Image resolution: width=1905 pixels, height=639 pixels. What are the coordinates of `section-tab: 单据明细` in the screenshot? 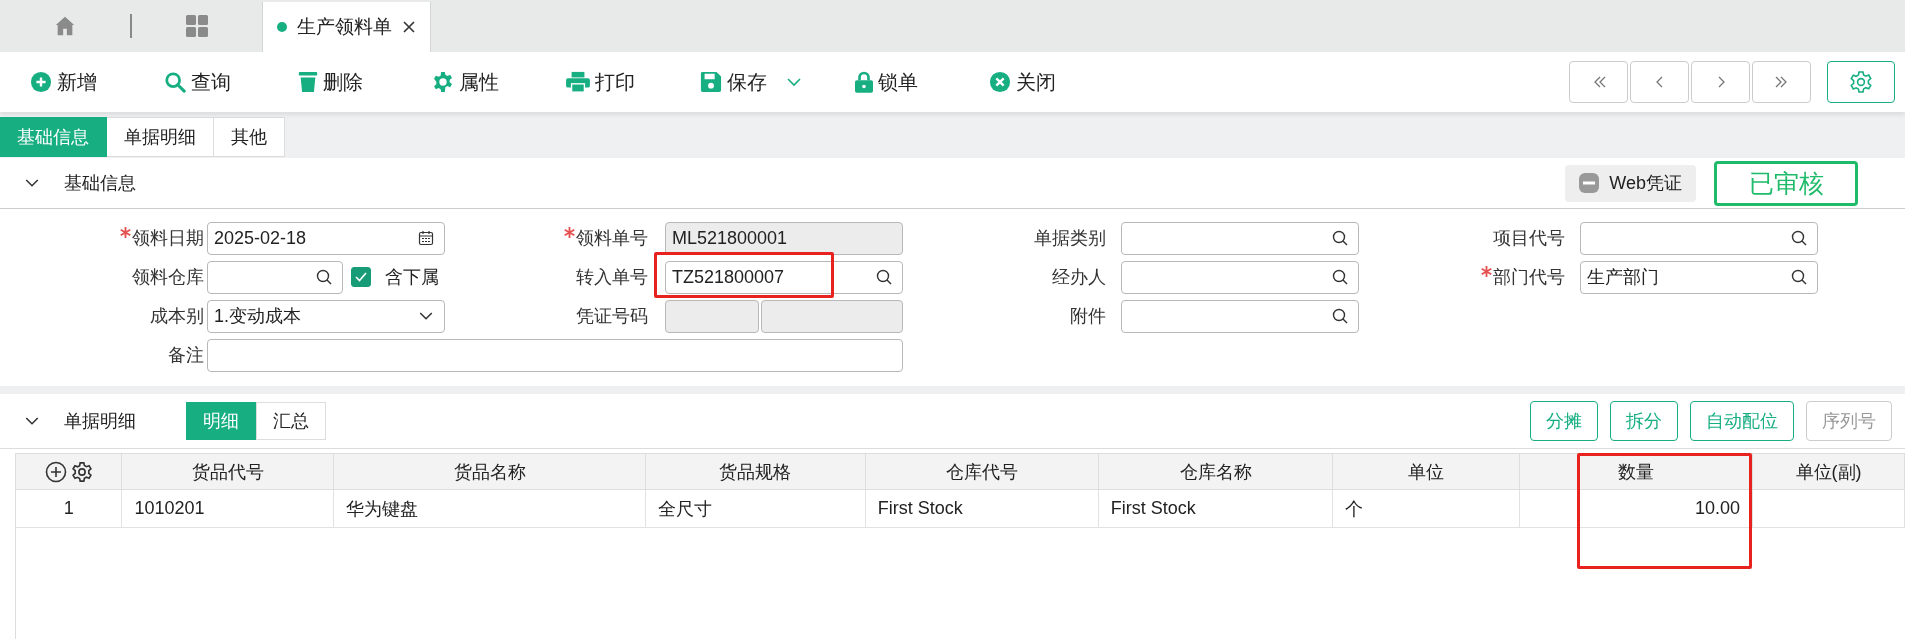 It's located at (160, 137).